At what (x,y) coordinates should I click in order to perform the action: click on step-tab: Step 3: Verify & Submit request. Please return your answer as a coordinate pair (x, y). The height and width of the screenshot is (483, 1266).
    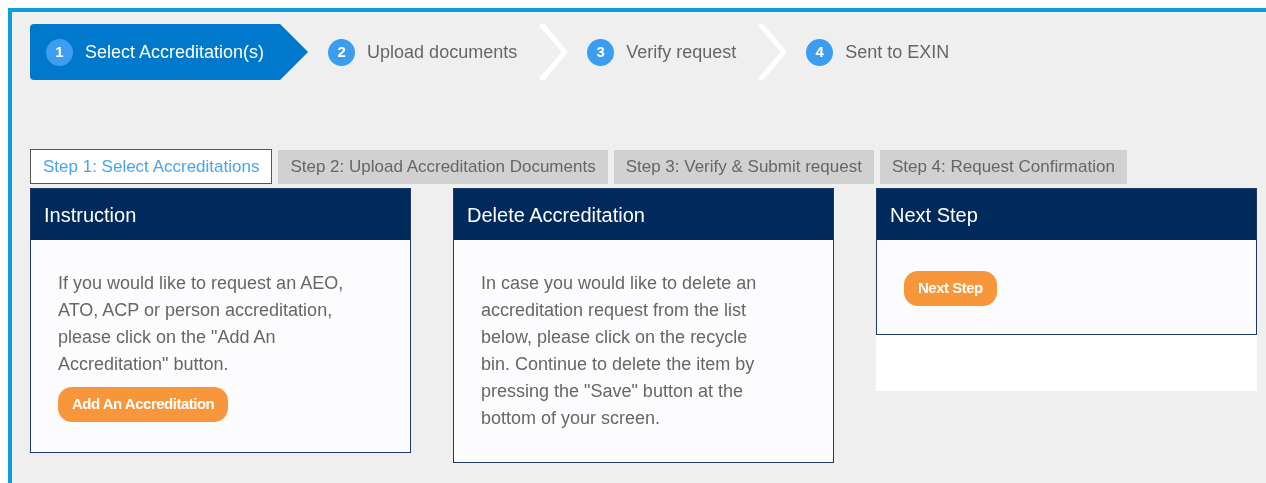
    Looking at the image, I should click on (743, 167).